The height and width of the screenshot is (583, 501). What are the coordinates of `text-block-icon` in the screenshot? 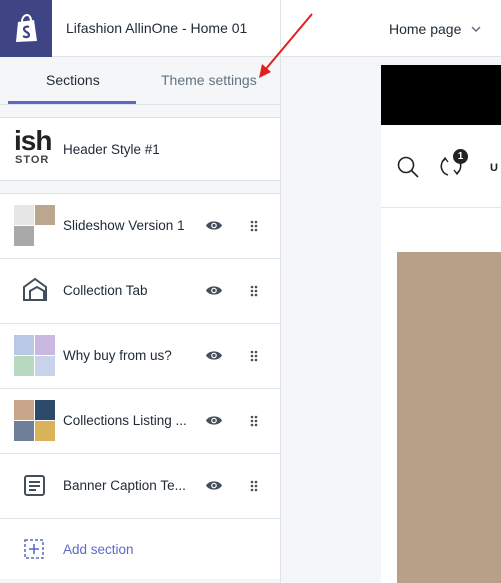 It's located at (35, 486).